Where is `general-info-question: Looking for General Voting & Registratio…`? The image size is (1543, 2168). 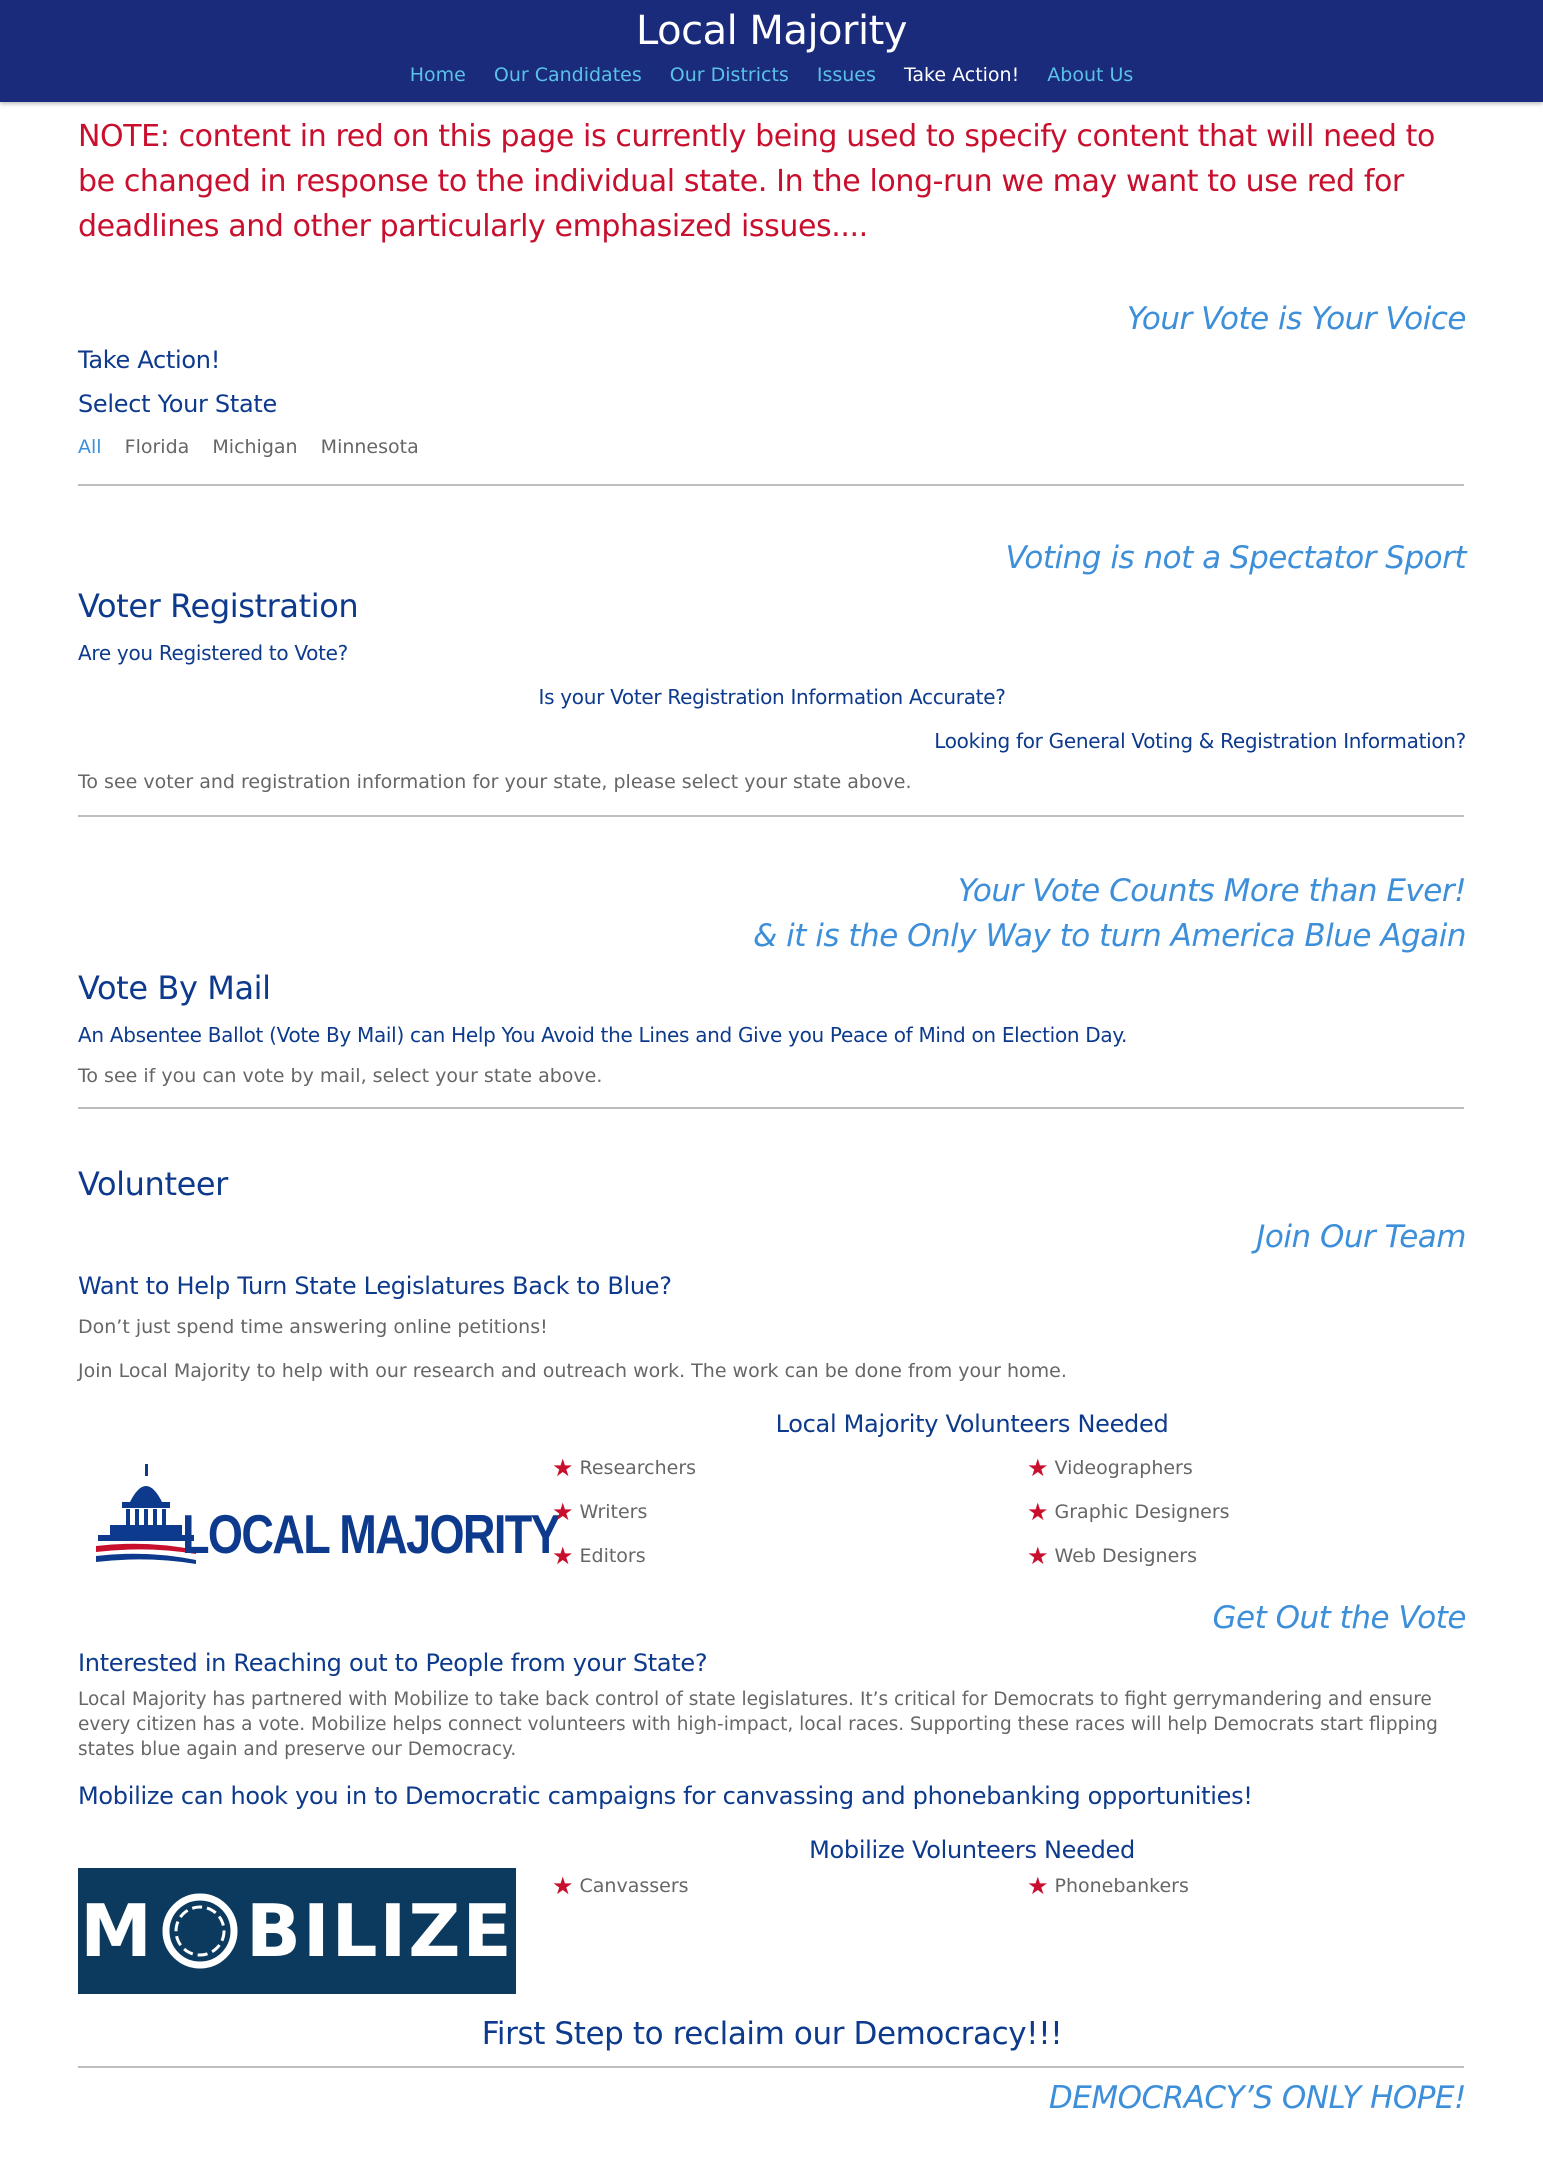
general-info-question: Looking for General Voting & Registratio… is located at coordinates (772, 741).